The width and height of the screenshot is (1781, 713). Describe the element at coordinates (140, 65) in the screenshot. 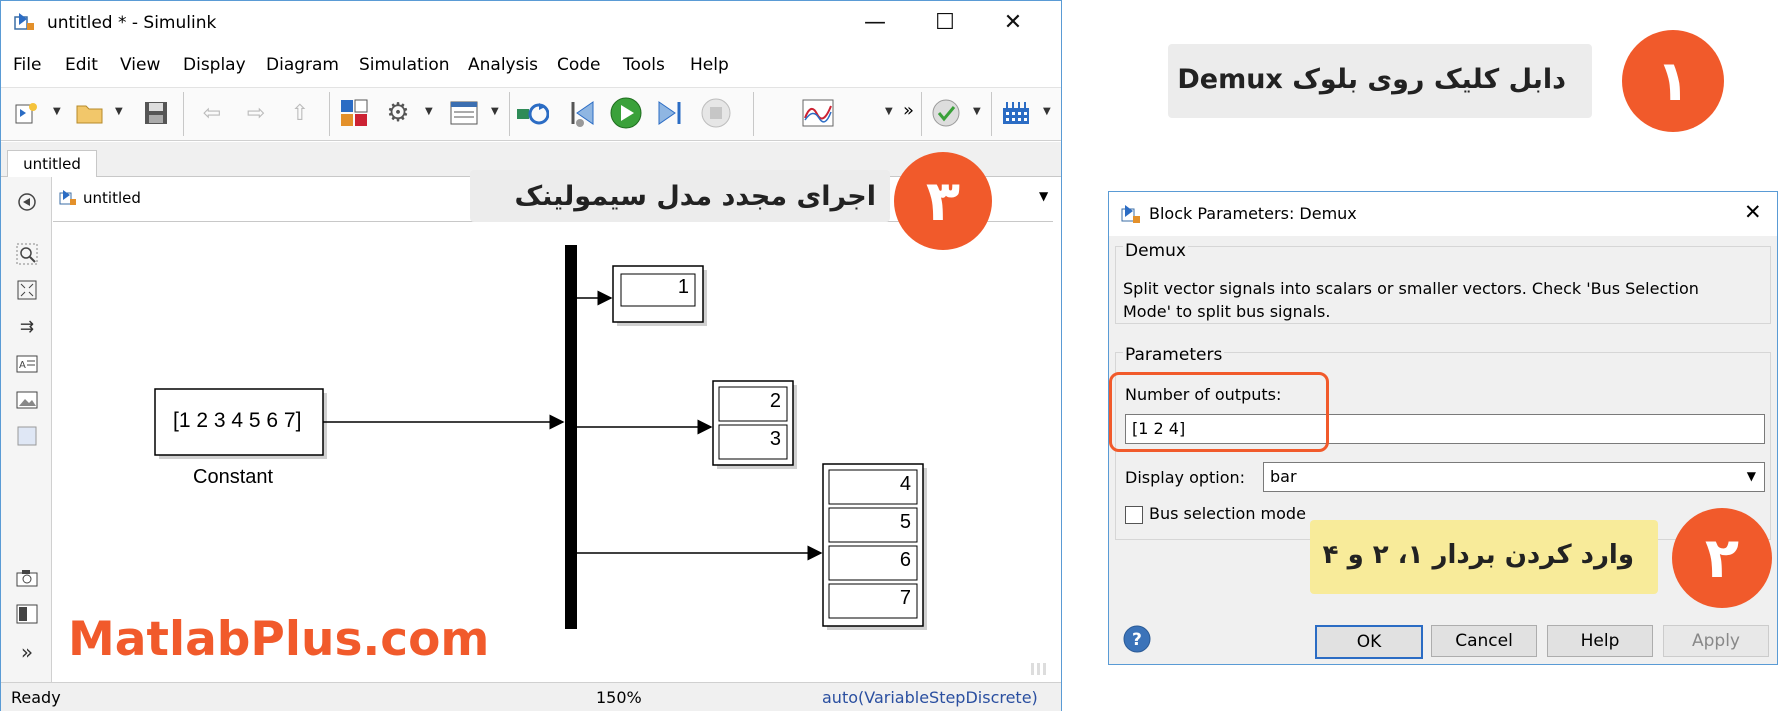

I see `menu-view: View` at that location.